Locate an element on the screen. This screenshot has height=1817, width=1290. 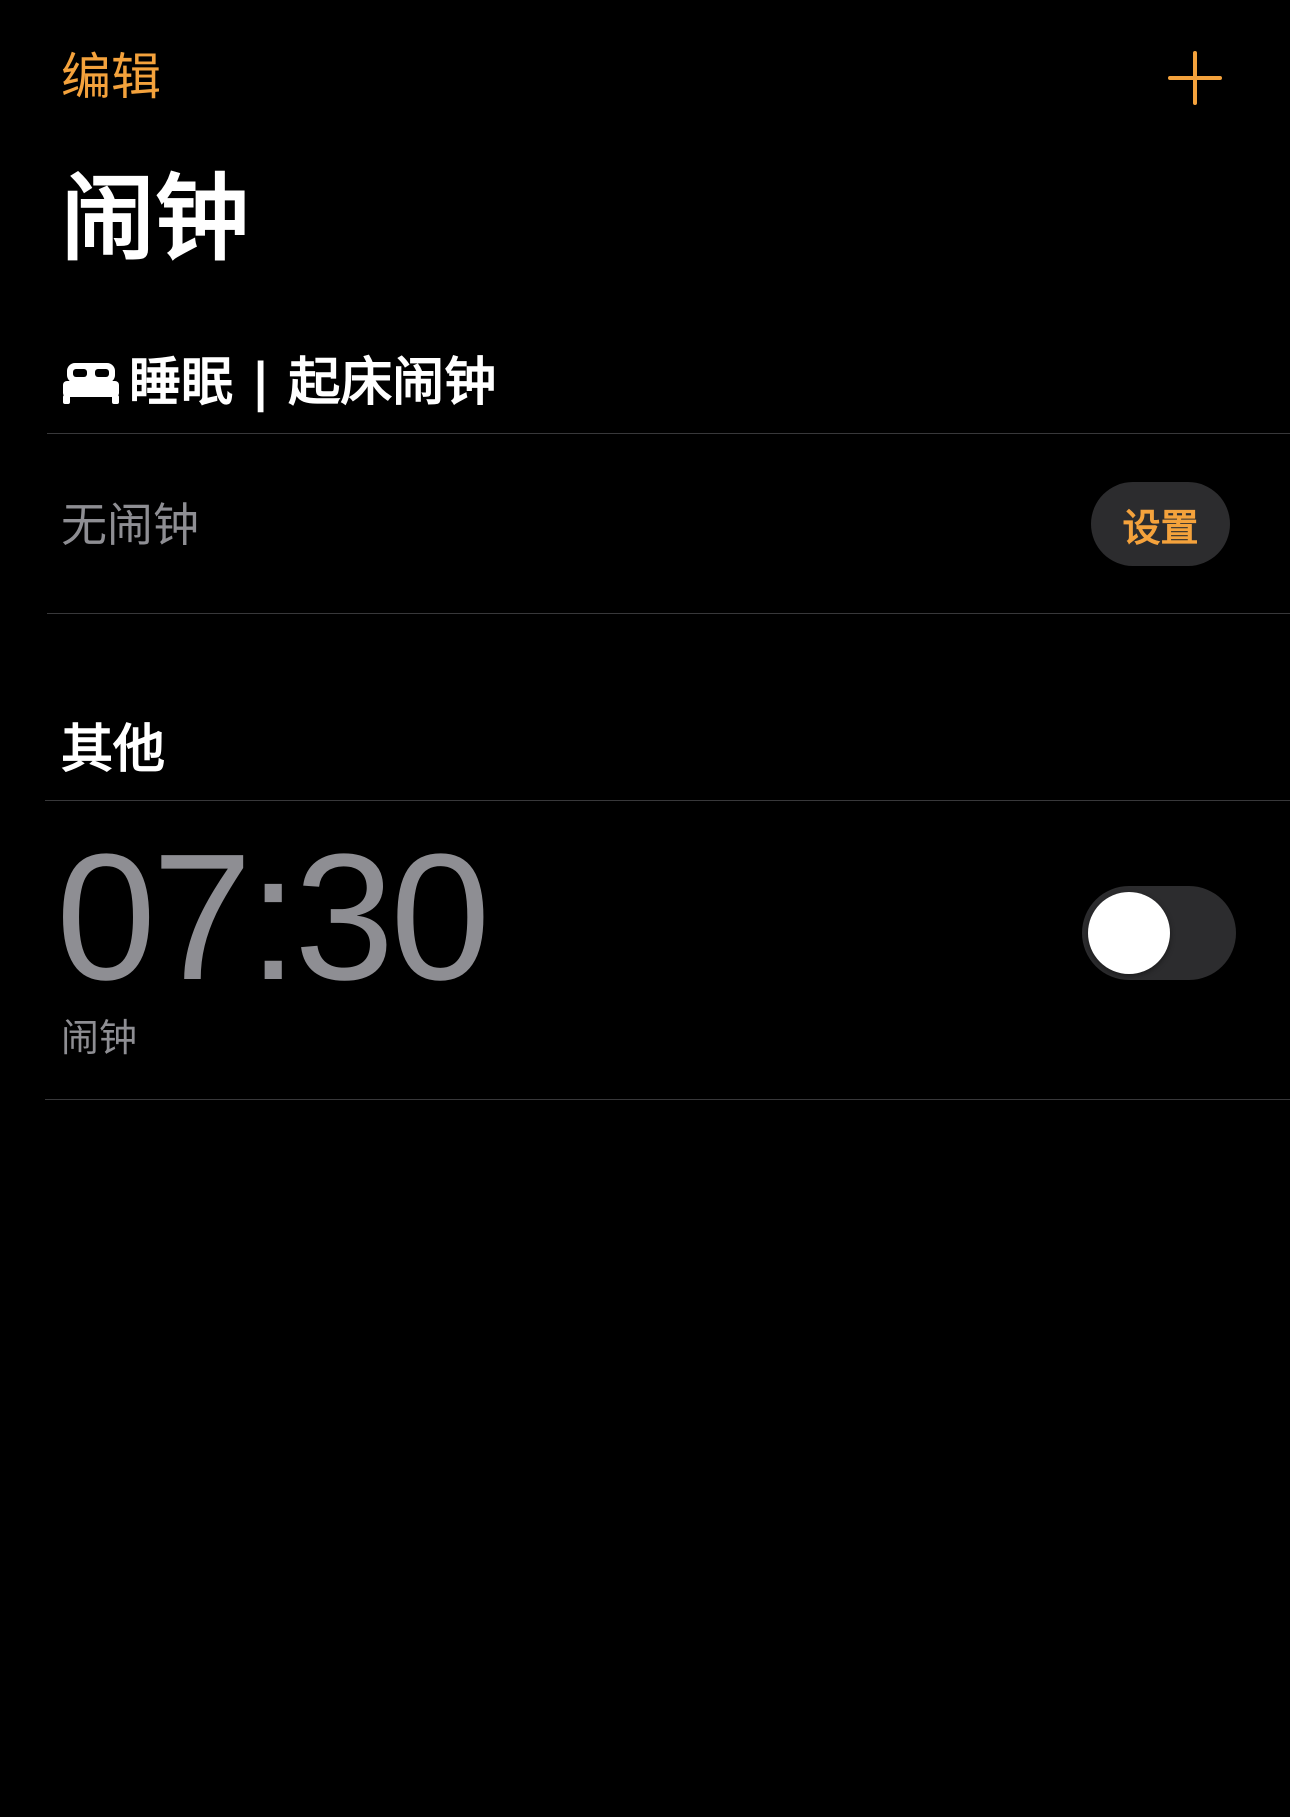
sleep-section-header: 睡眠 | 起床闹钟 is located at coordinates (279, 383).